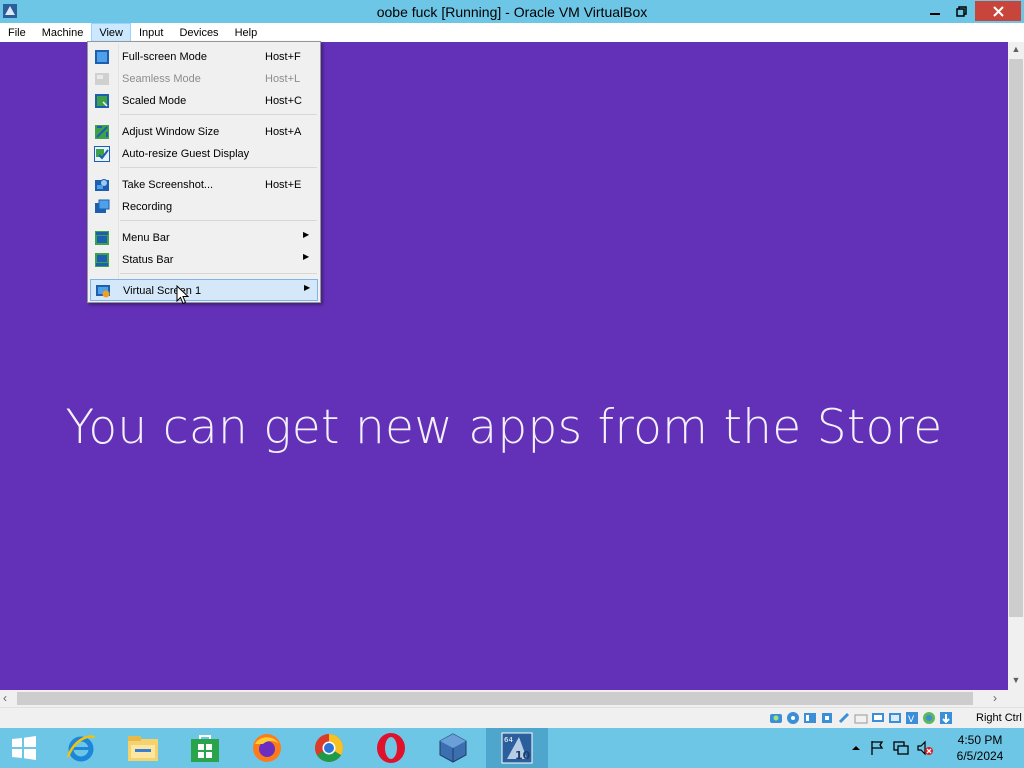  Describe the element at coordinates (102, 57) in the screenshot. I see `fullscreen-icon` at that location.